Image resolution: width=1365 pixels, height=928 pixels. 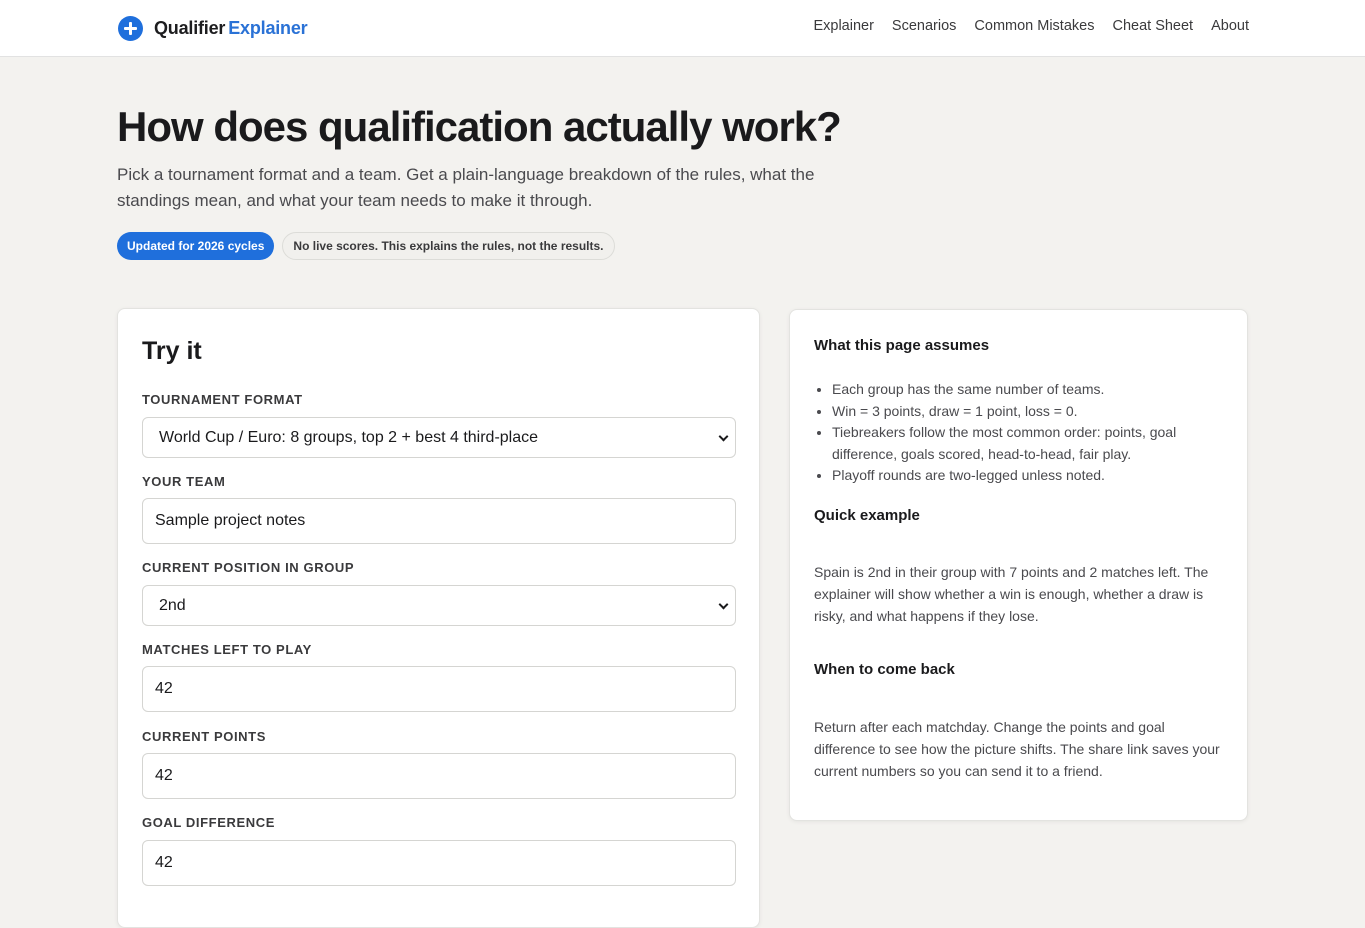 What do you see at coordinates (439, 521) in the screenshot?
I see `your-team-input: Sample project notes` at bounding box center [439, 521].